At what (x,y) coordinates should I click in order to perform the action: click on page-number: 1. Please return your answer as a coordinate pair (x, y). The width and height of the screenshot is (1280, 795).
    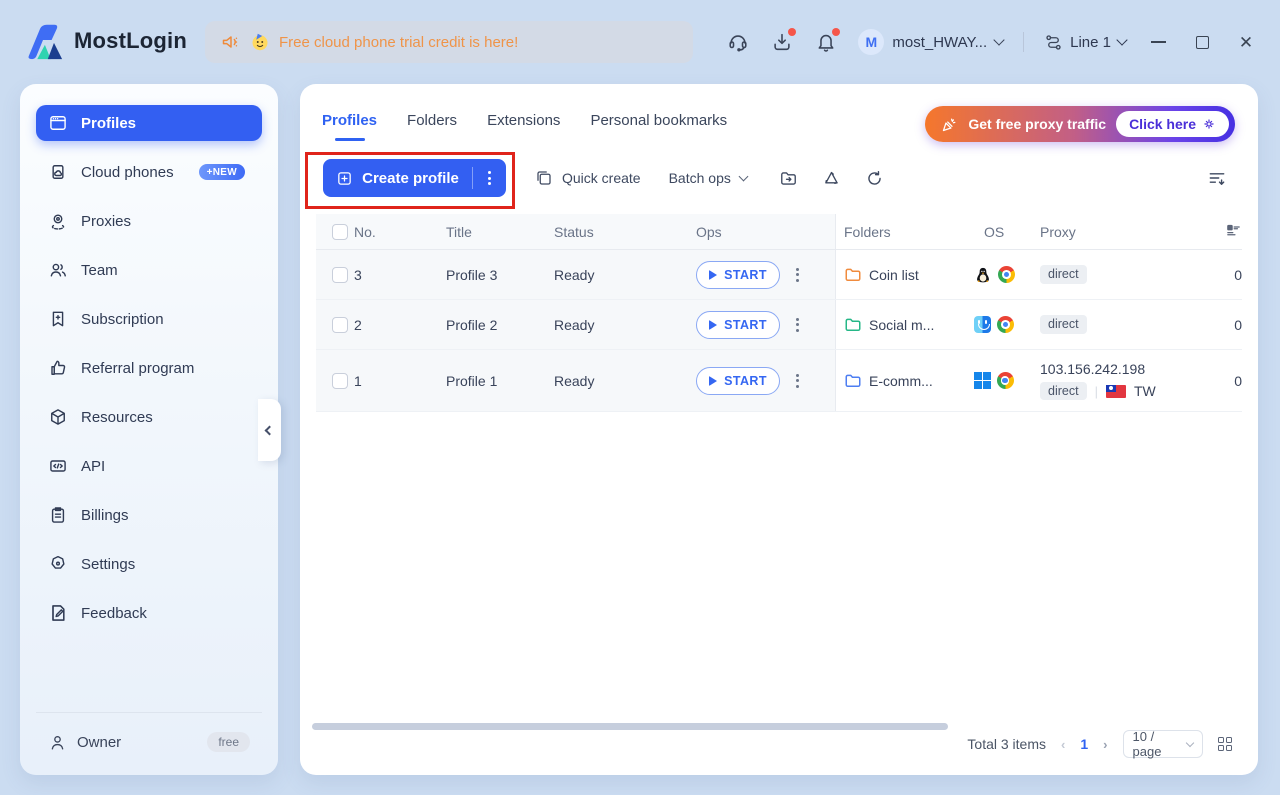
    Looking at the image, I should click on (1084, 744).